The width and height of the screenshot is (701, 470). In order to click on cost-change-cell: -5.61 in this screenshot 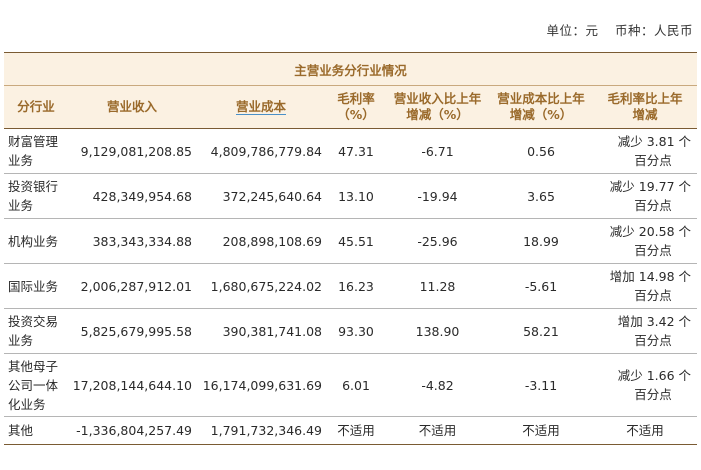, I will do `click(541, 286)`.